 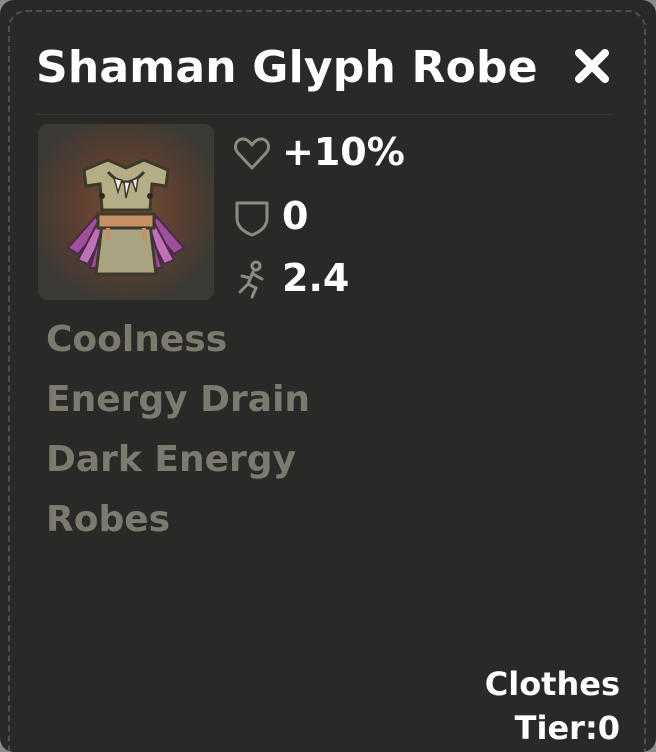 I want to click on item-tag-list: Coolness Energy Drain Dark Energy Robes, so click(x=178, y=430).